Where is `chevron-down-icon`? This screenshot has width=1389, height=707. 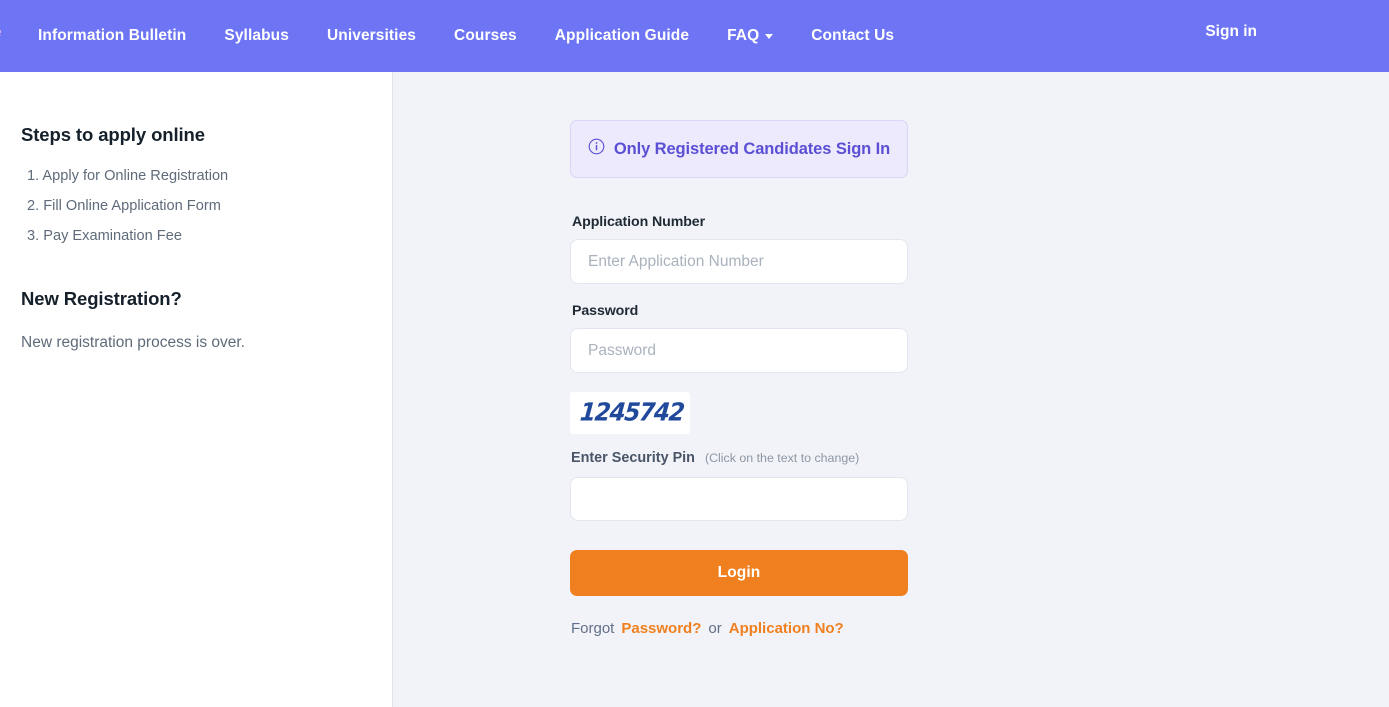
chevron-down-icon is located at coordinates (769, 36).